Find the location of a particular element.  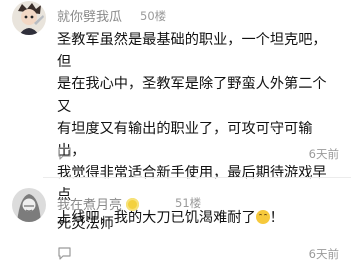

floor-number: 51楼 is located at coordinates (188, 203).